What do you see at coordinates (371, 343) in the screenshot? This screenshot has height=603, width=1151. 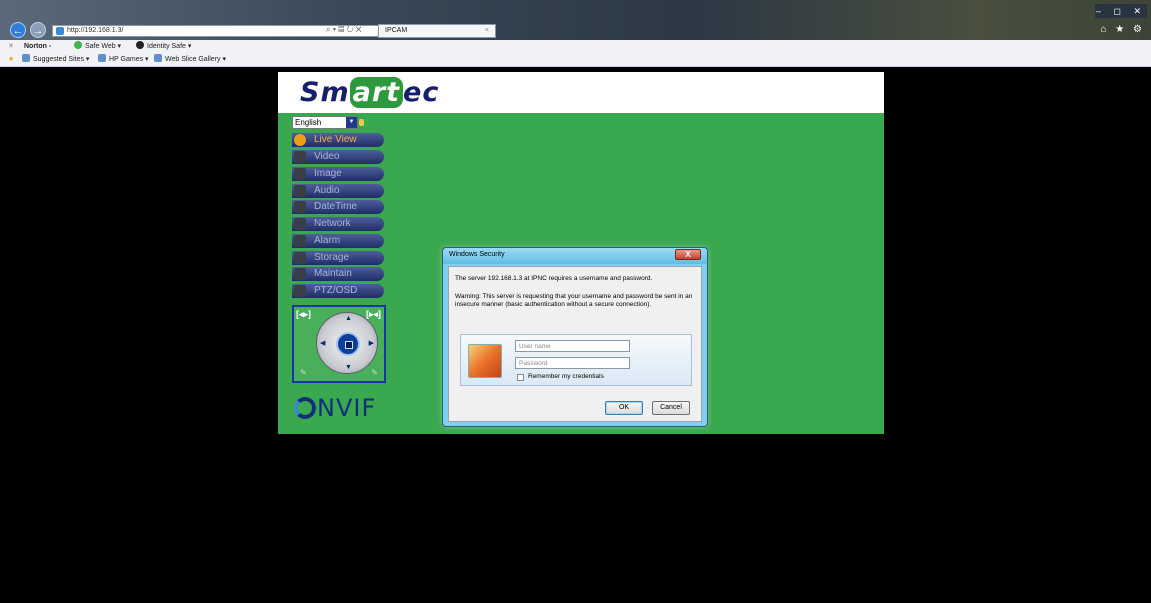 I see `pan-right-icon: ▶` at bounding box center [371, 343].